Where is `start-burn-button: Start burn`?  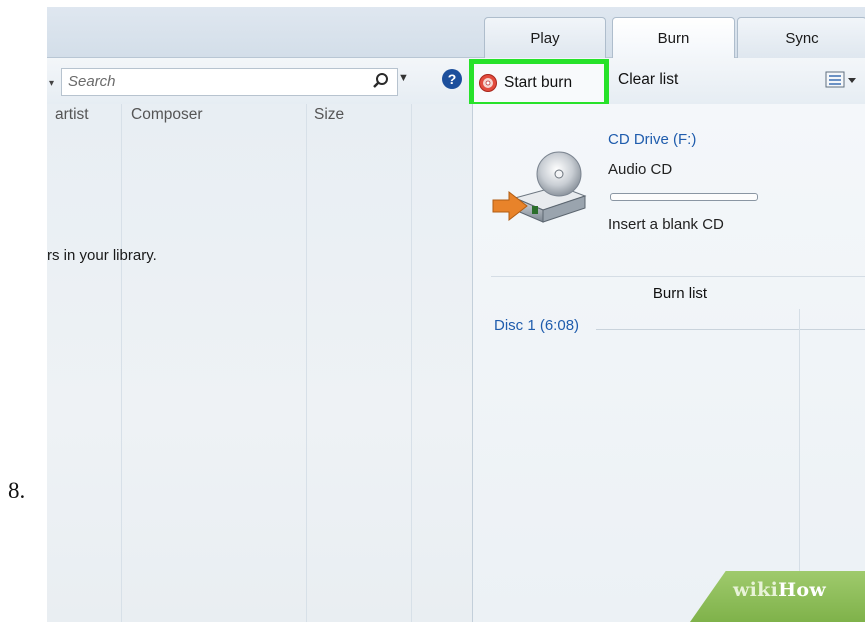 start-burn-button: Start burn is located at coordinates (539, 83).